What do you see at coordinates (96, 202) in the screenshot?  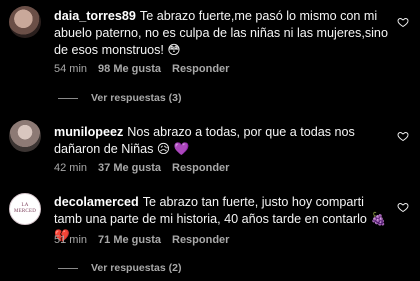 I see `comment-username: decolamerced` at bounding box center [96, 202].